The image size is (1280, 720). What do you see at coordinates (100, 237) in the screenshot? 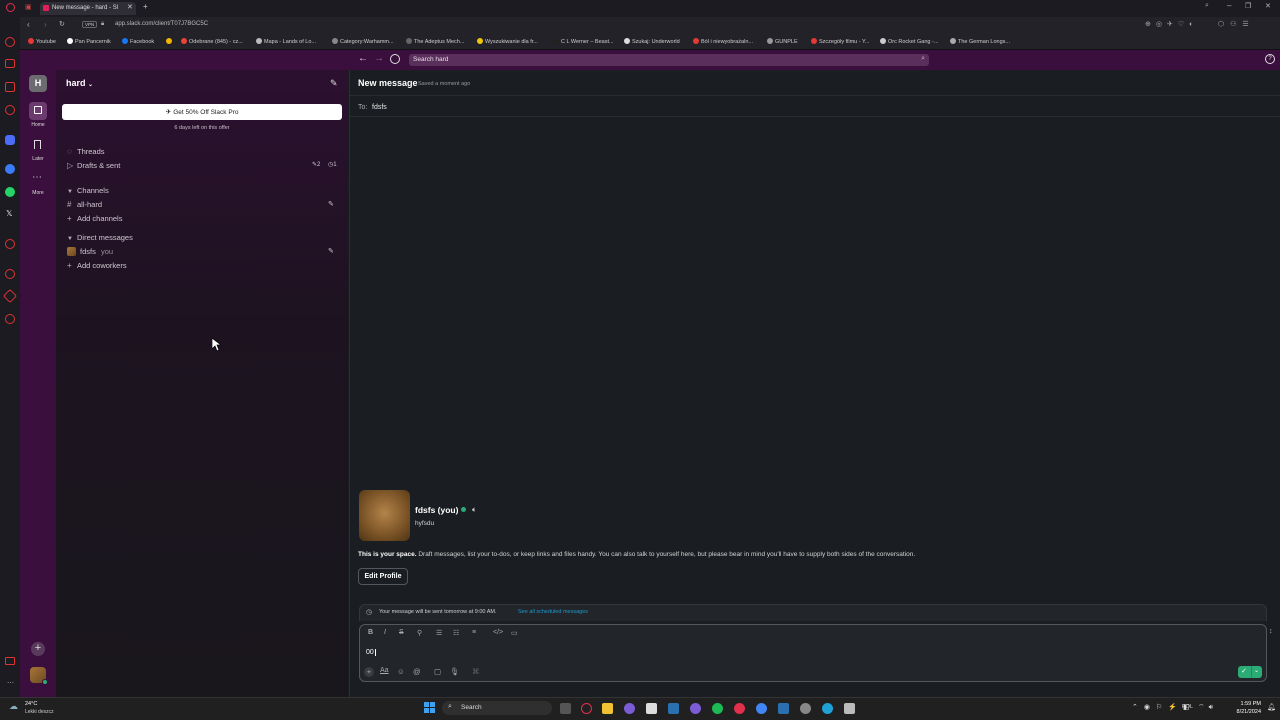
I see `dm-section-header: ▼ Direct messages` at bounding box center [100, 237].